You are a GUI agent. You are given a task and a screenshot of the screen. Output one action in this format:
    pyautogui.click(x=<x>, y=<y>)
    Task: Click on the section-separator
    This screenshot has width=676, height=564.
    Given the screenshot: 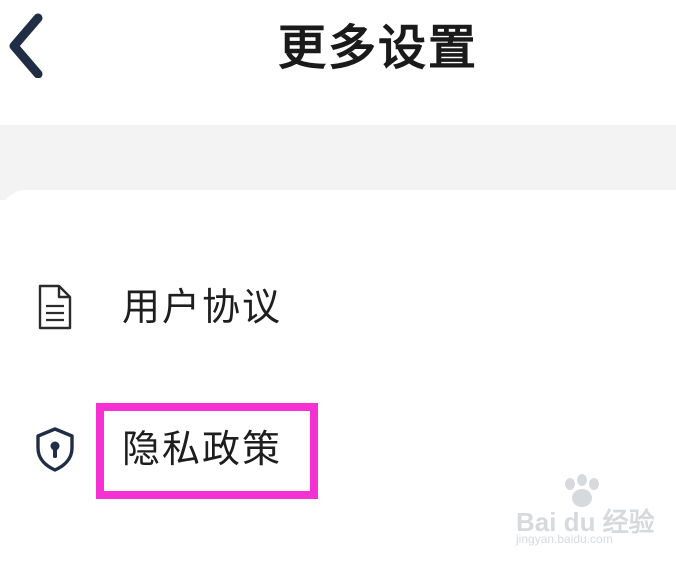 What is the action you would take?
    pyautogui.click(x=338, y=162)
    